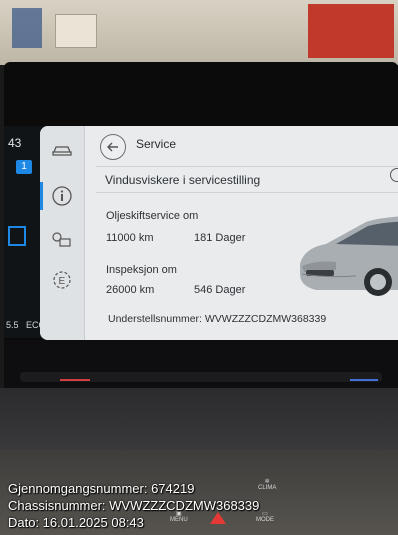  What do you see at coordinates (152, 216) in the screenshot?
I see `oil-service-heading: Oljeskiftservice om` at bounding box center [152, 216].